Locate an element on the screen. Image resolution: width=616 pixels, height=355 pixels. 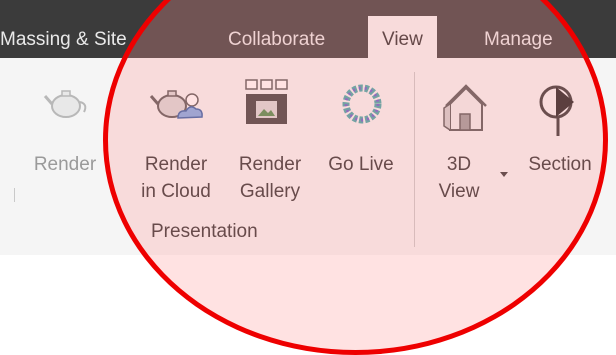
section-button: Section is located at coordinates (566, 133).